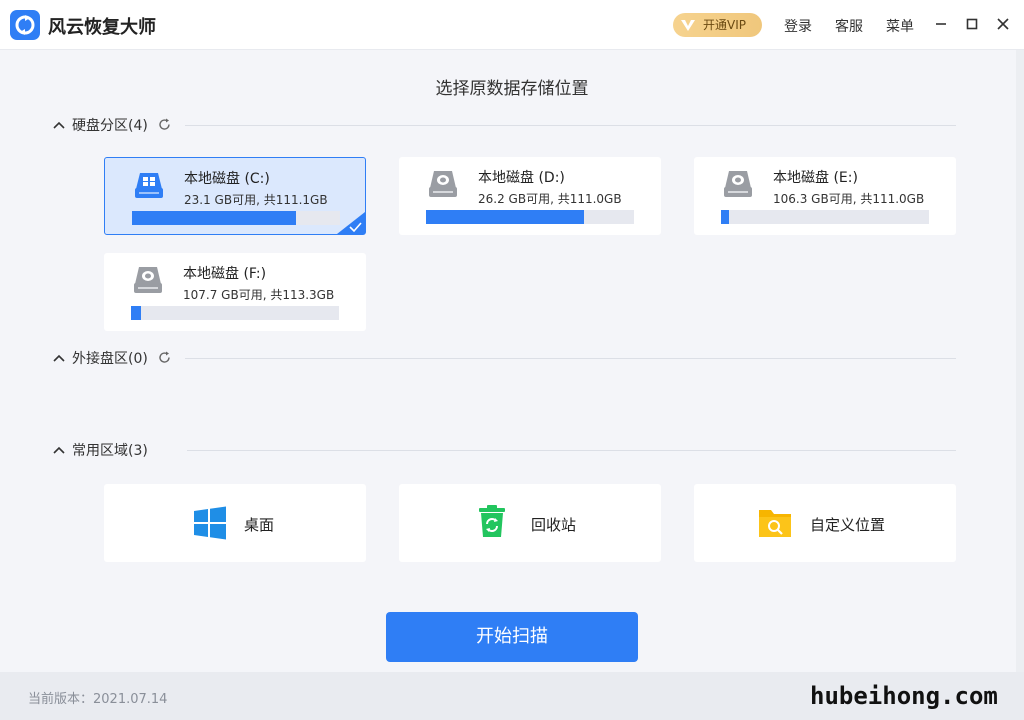 This screenshot has width=1024, height=720. I want to click on place-label: 桌面, so click(259, 525).